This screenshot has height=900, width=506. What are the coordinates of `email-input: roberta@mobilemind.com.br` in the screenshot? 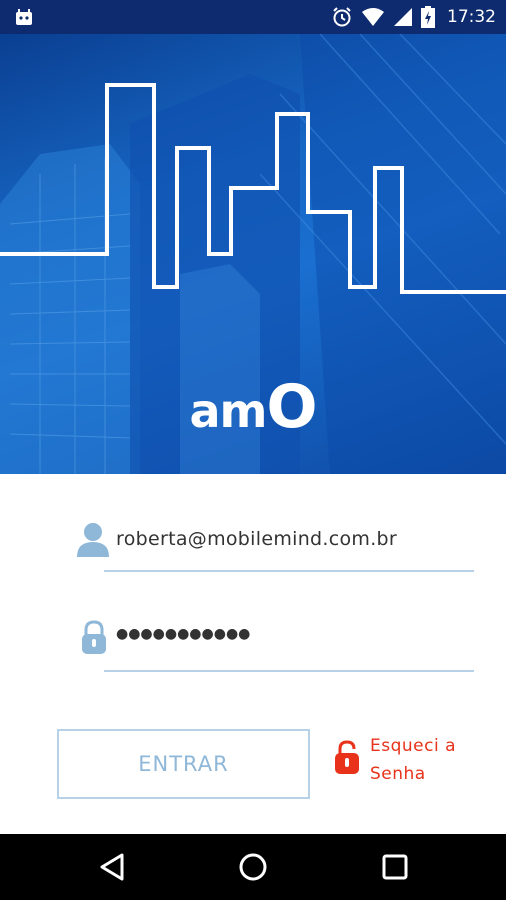 It's located at (256, 539).